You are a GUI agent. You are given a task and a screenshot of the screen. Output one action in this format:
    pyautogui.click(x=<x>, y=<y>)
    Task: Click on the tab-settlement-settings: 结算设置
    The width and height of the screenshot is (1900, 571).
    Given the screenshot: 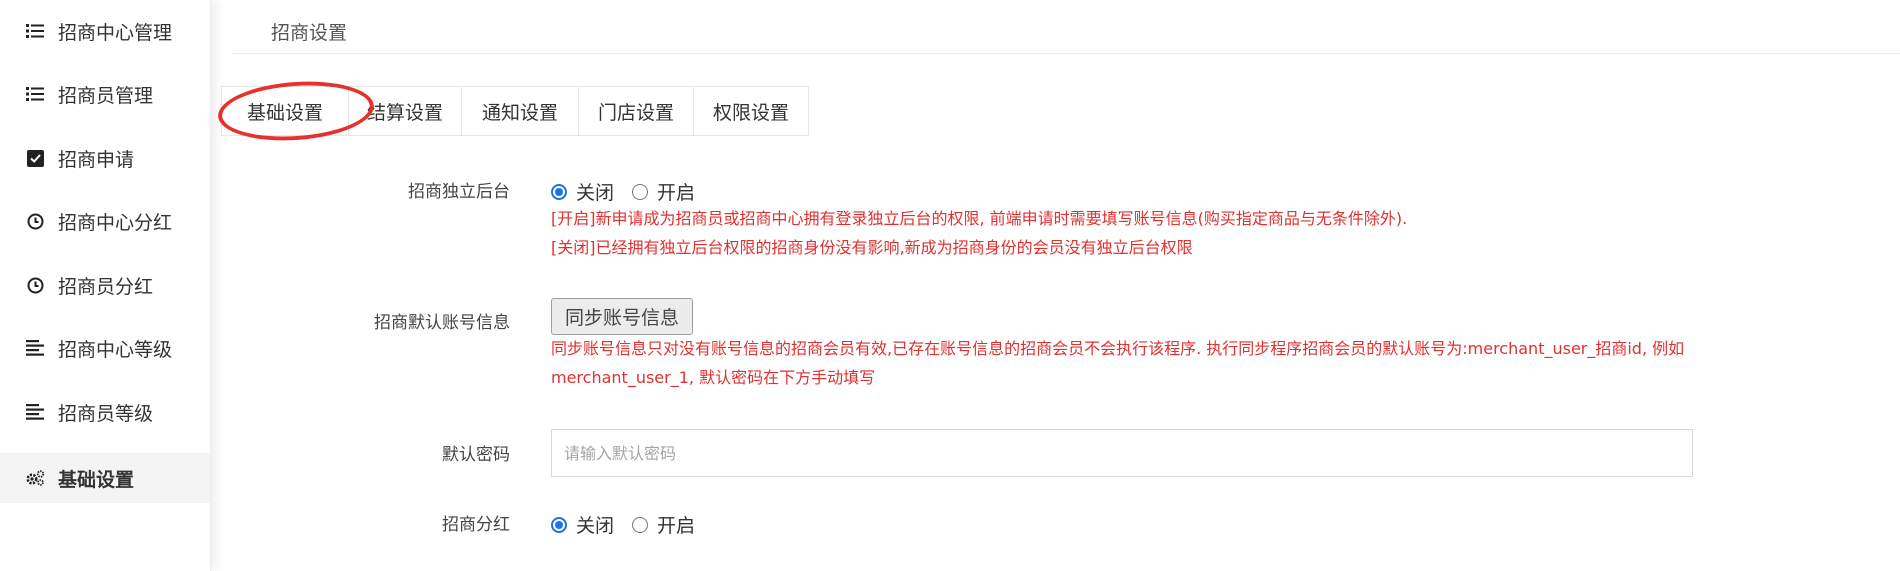 What is the action you would take?
    pyautogui.click(x=405, y=111)
    